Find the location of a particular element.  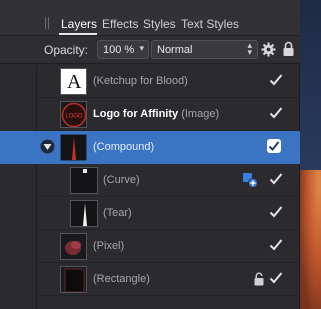

opacity-label: Opacity: is located at coordinates (66, 50).